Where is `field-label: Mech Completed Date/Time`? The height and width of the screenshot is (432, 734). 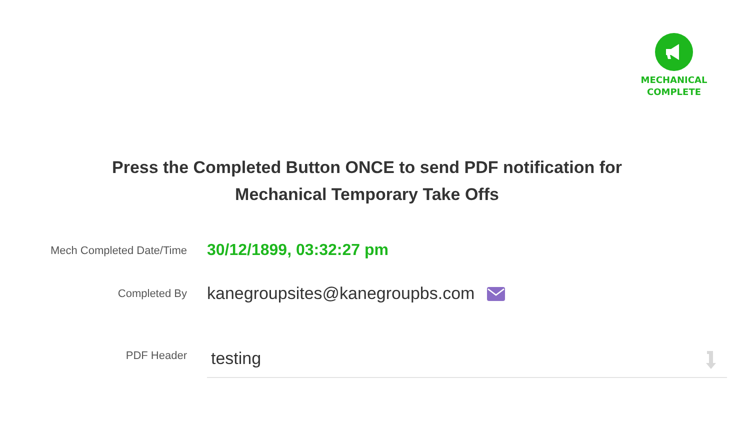
field-label: Mech Completed Date/Time is located at coordinates (118, 251).